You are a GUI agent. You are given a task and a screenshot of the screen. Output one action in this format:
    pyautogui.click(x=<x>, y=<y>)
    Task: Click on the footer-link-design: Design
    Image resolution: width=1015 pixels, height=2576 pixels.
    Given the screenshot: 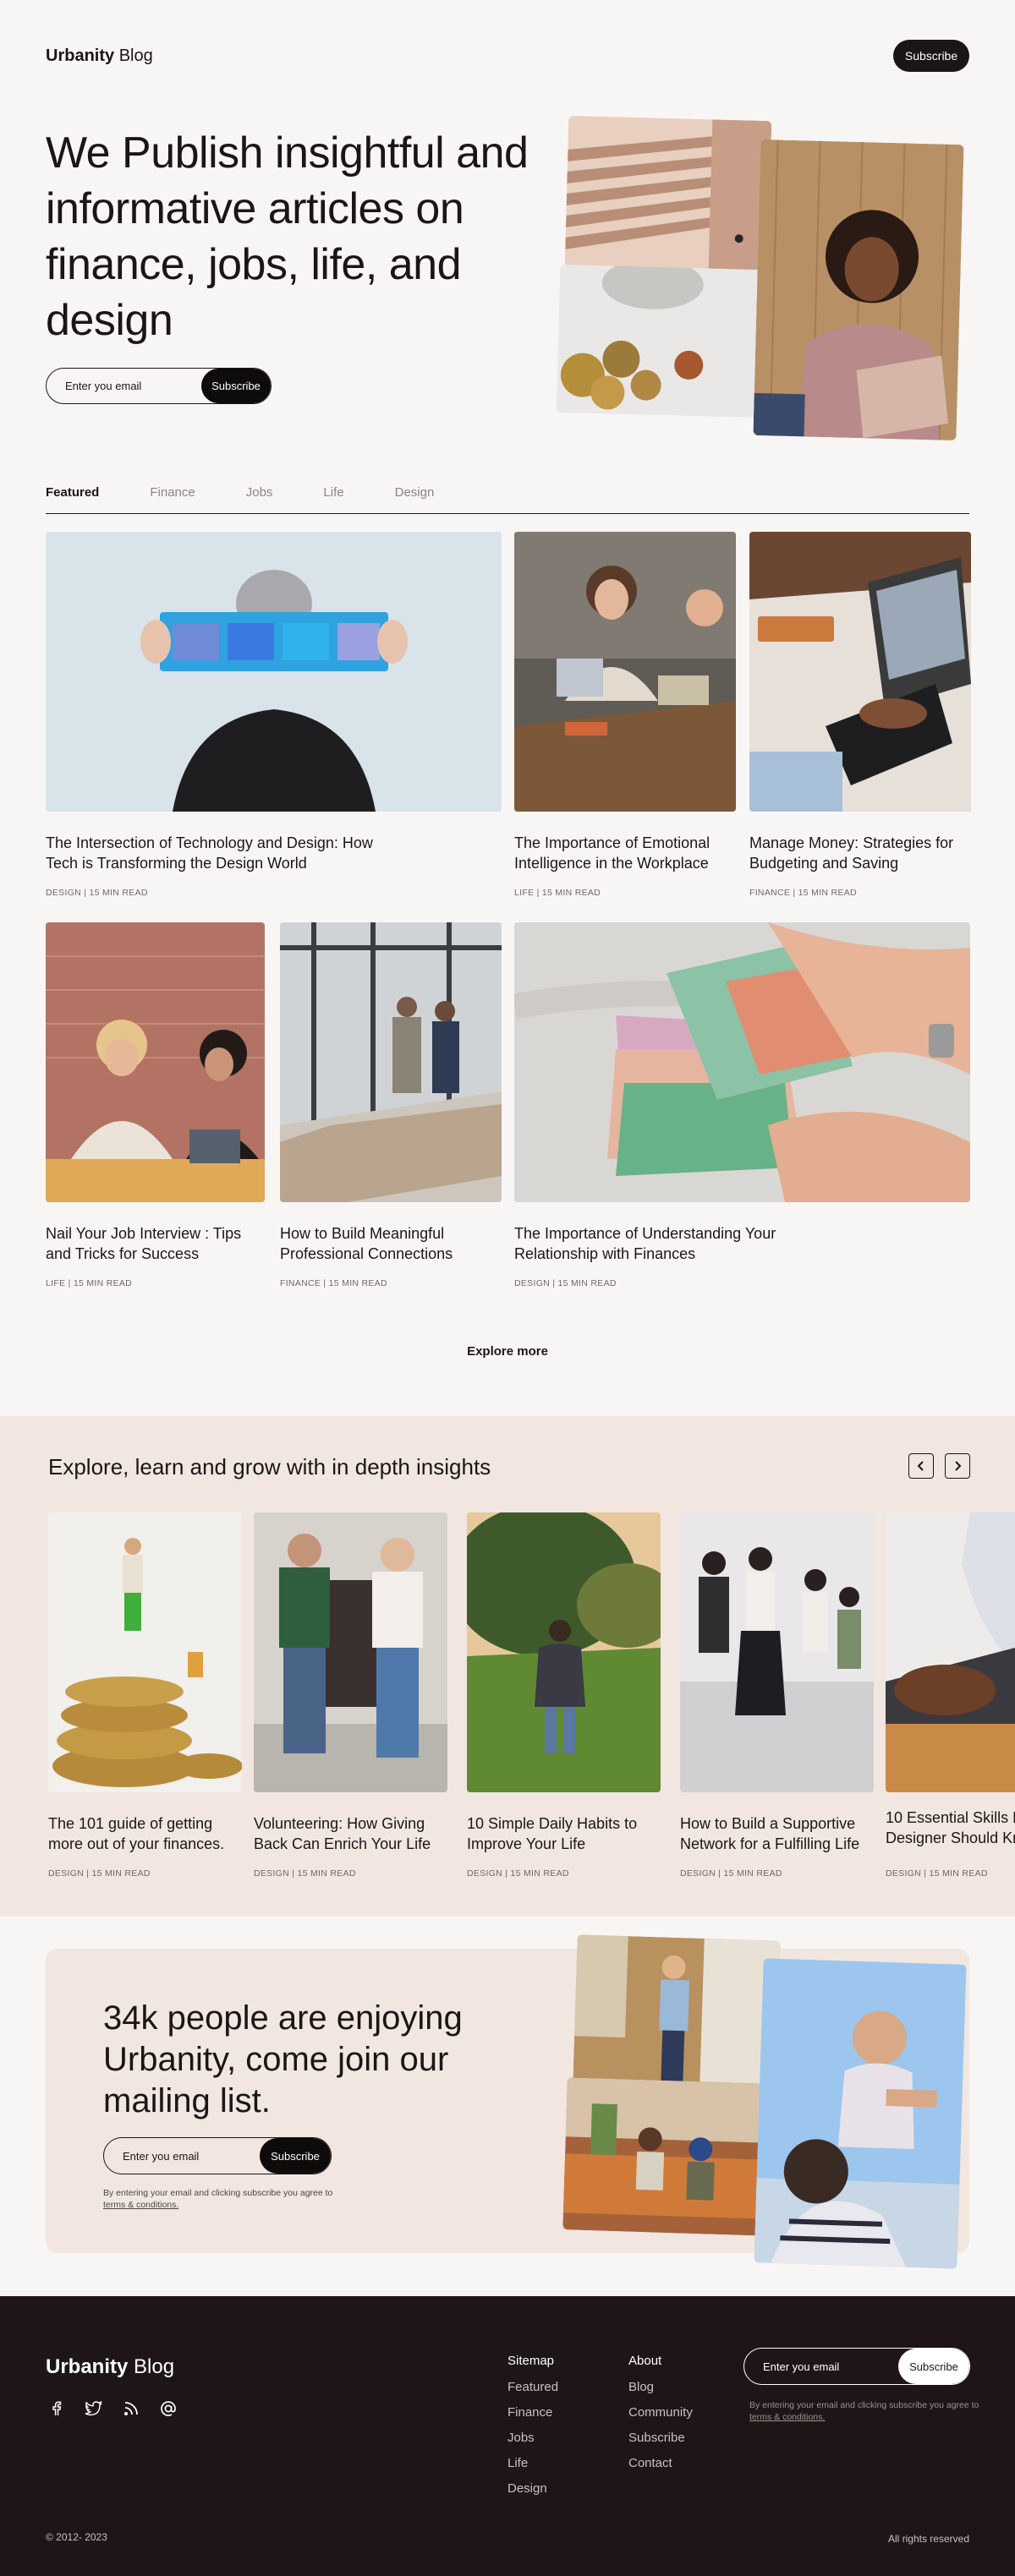 What is the action you would take?
    pyautogui.click(x=533, y=2488)
    